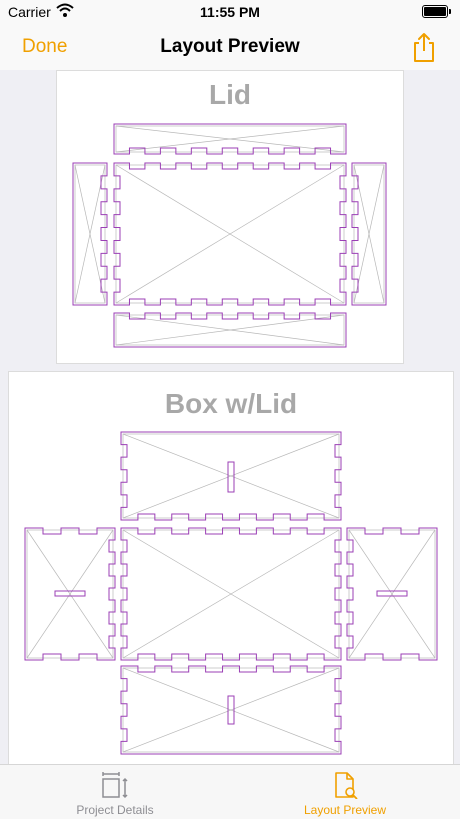  I want to click on box-back-panel, so click(231, 476).